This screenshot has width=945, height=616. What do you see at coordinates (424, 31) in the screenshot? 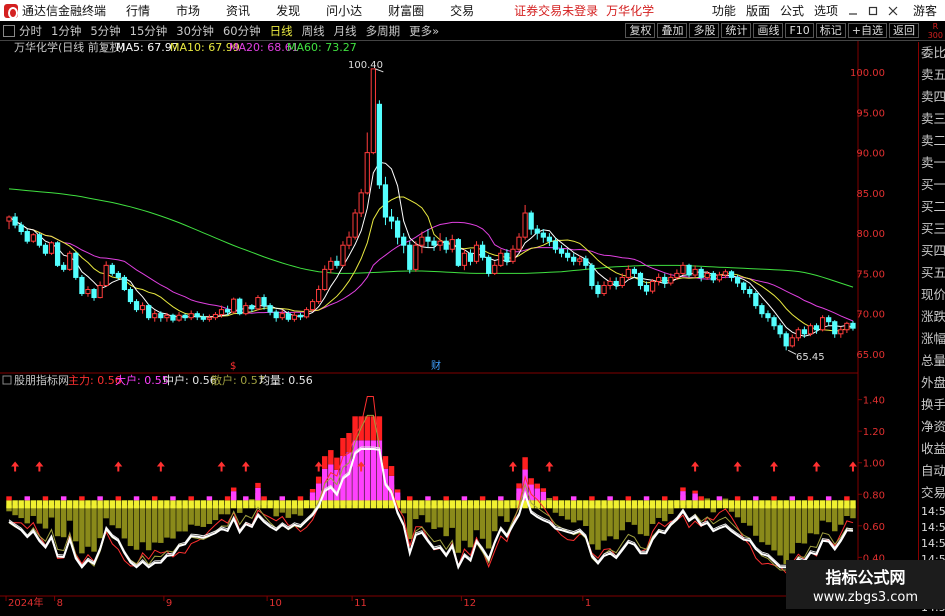
I see `period-more: 更多»` at bounding box center [424, 31].